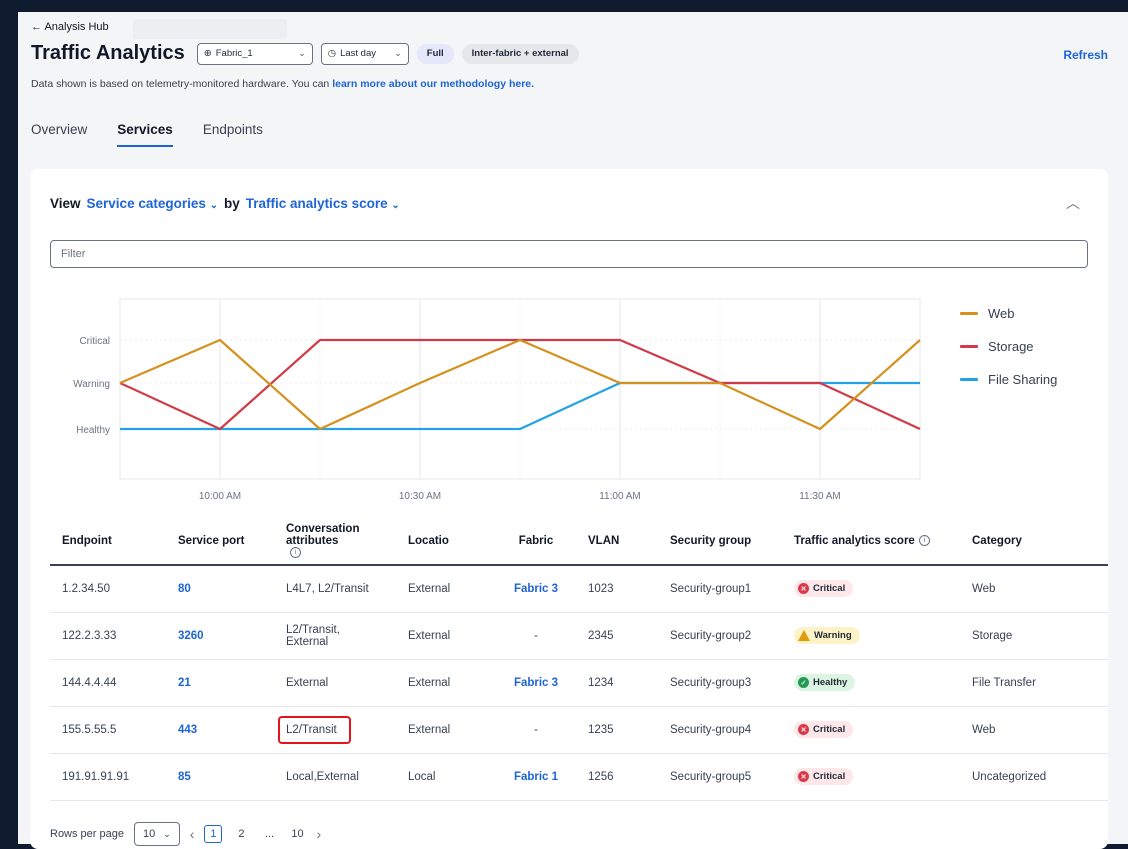 The image size is (1128, 849). Describe the element at coordinates (871, 636) in the screenshot. I see `cell-score: Warning` at that location.